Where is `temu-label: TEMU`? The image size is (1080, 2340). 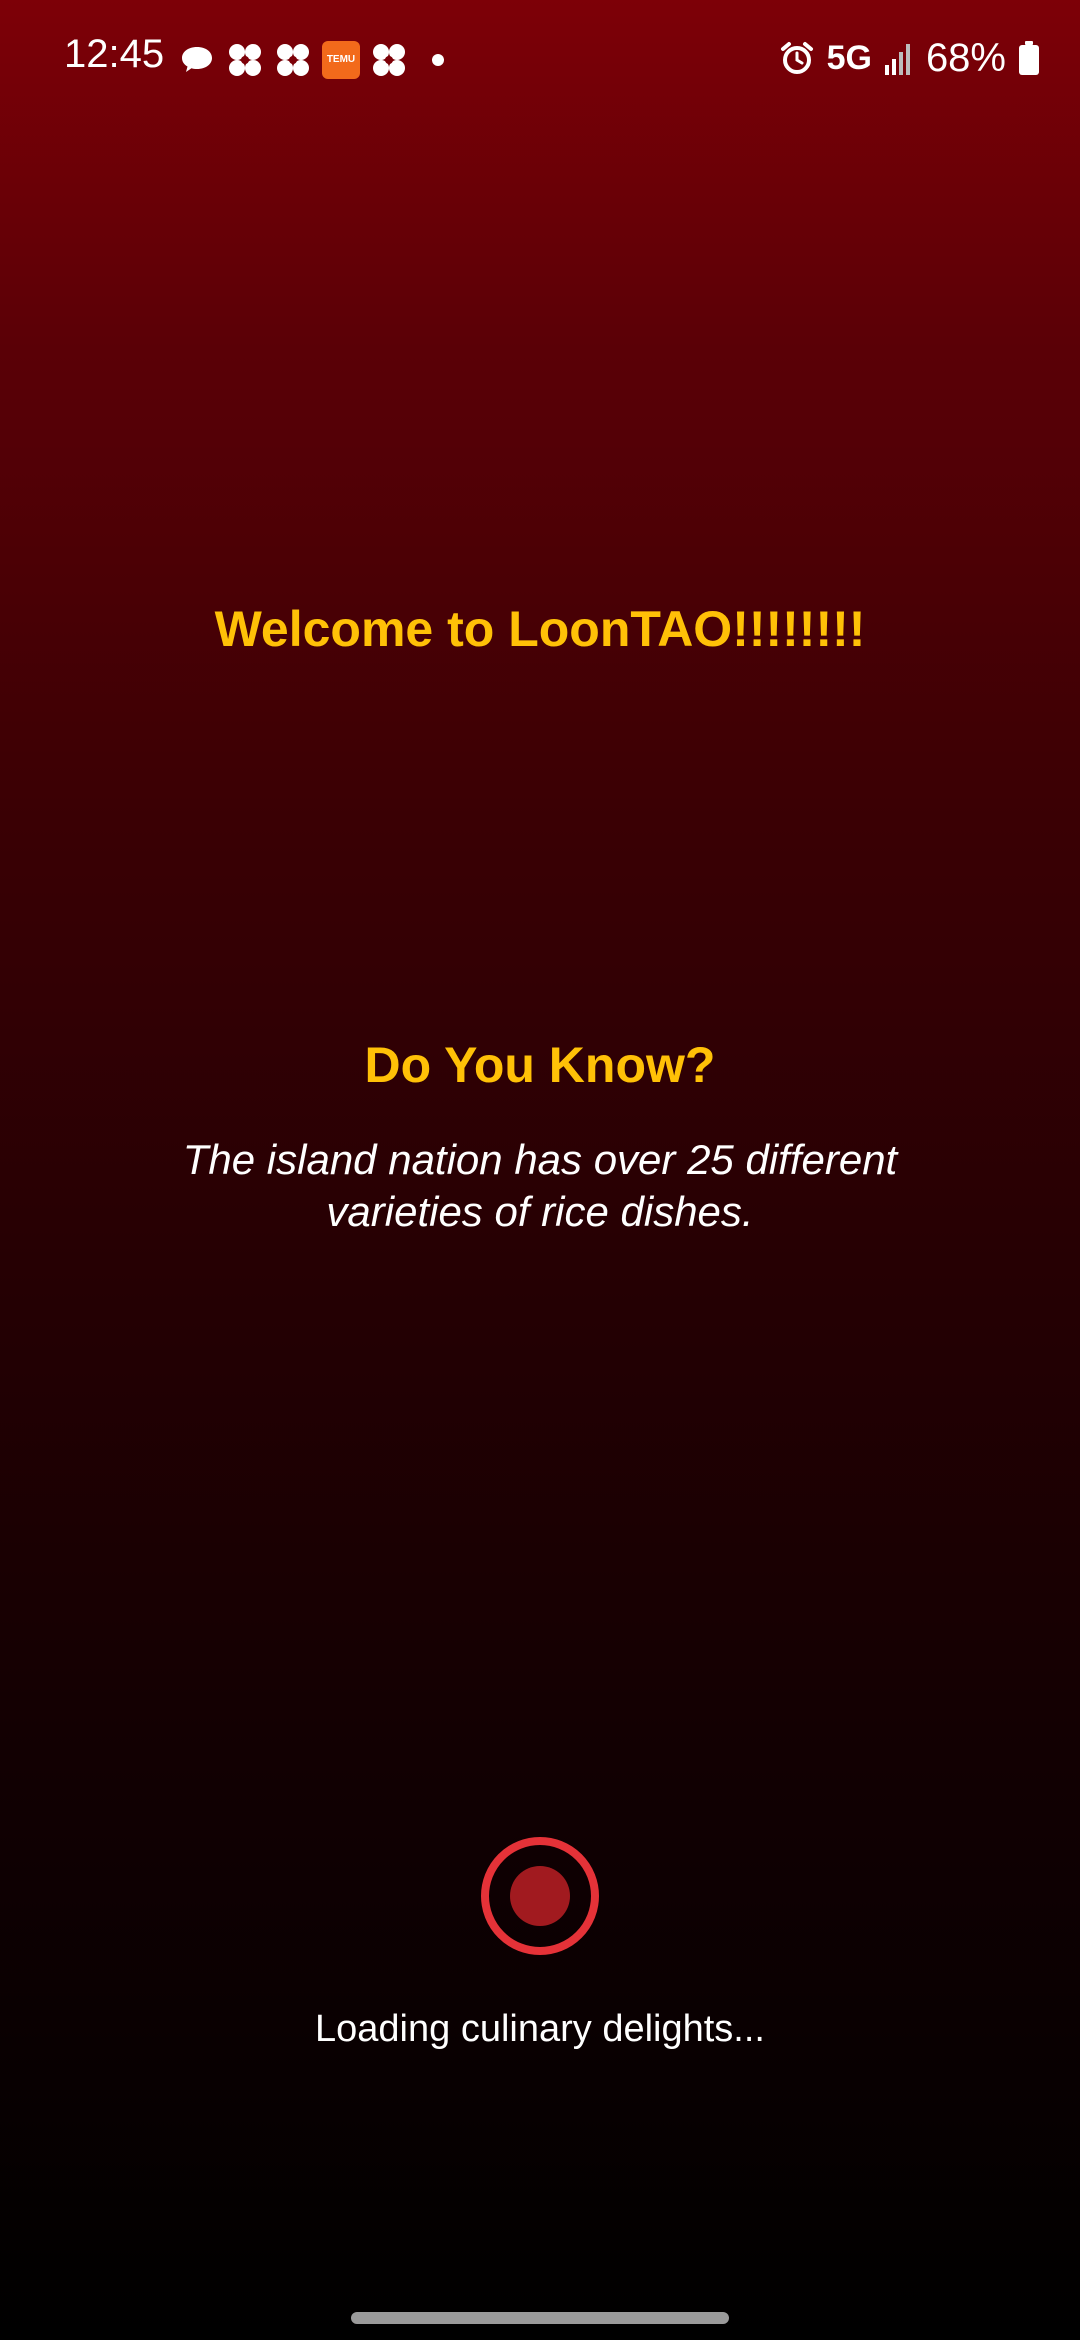 temu-label: TEMU is located at coordinates (341, 59).